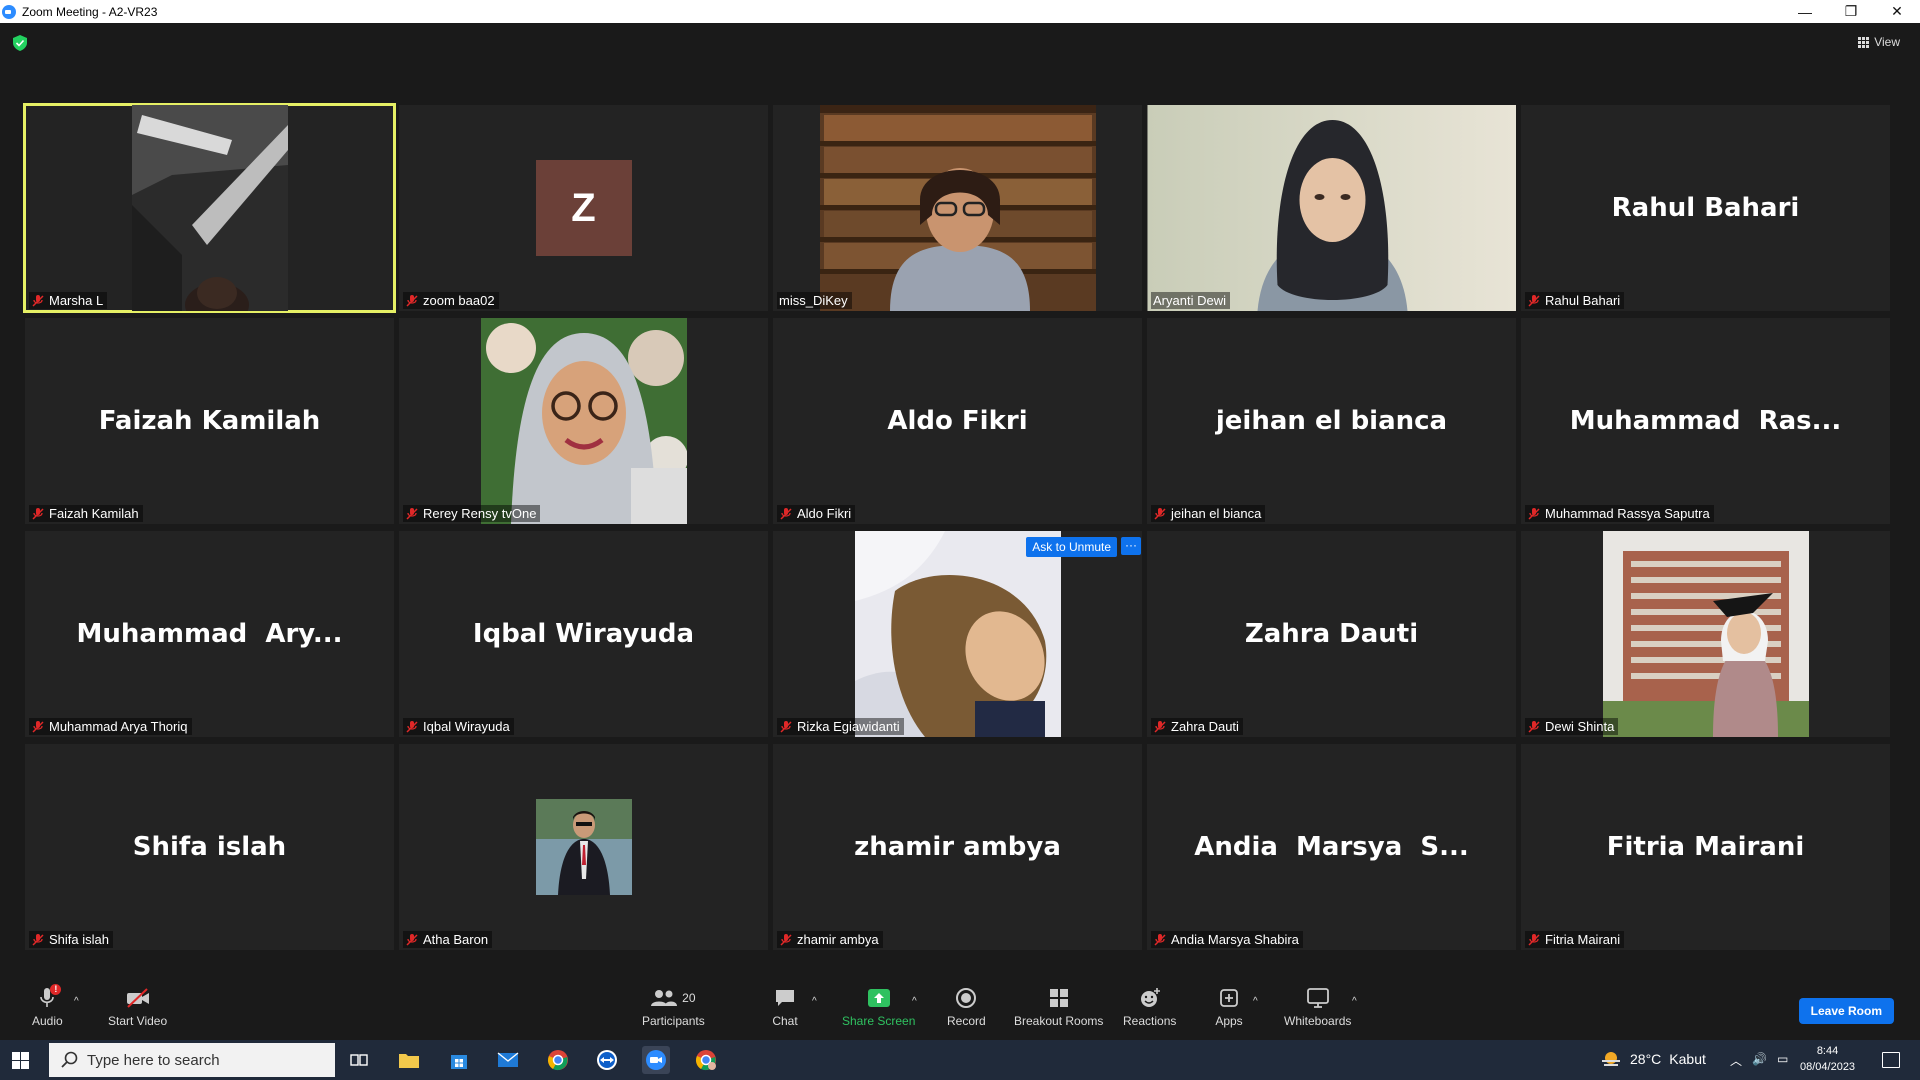 The height and width of the screenshot is (1080, 1920). What do you see at coordinates (69, 1059) in the screenshot?
I see `search-icon` at bounding box center [69, 1059].